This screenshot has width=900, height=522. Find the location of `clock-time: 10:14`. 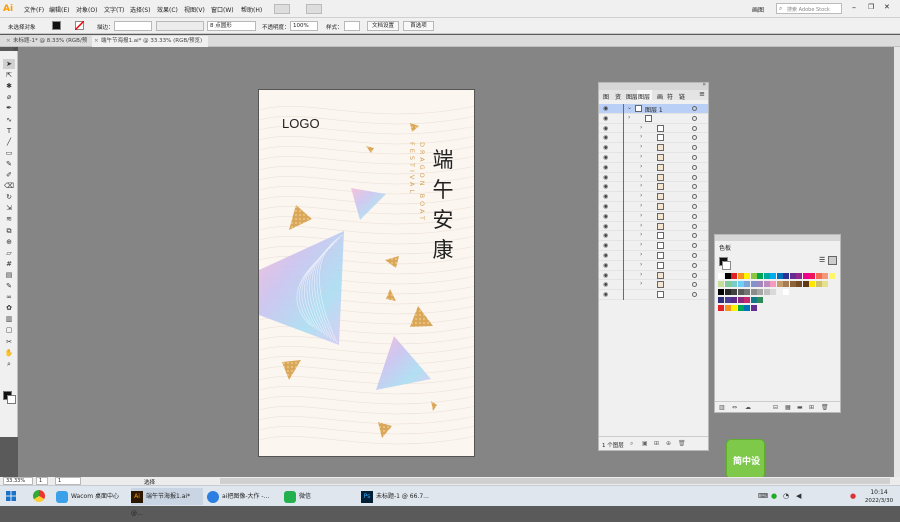

clock-time: 10:14 is located at coordinates (879, 492).